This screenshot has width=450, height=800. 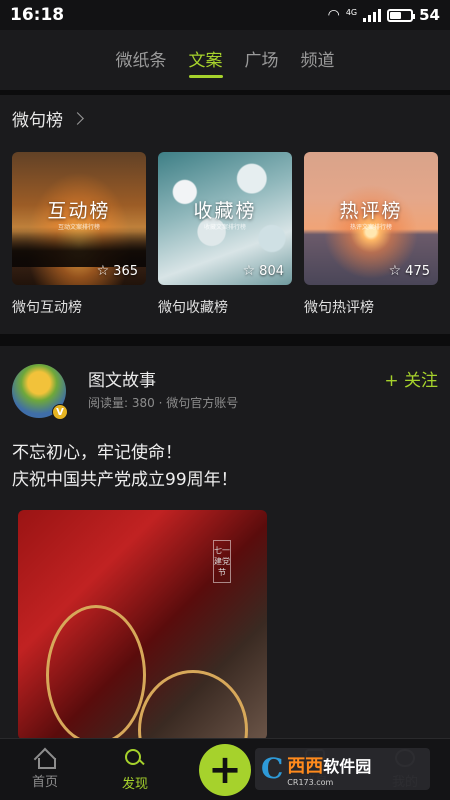 What do you see at coordinates (401, 15) in the screenshot?
I see `battery-icon` at bounding box center [401, 15].